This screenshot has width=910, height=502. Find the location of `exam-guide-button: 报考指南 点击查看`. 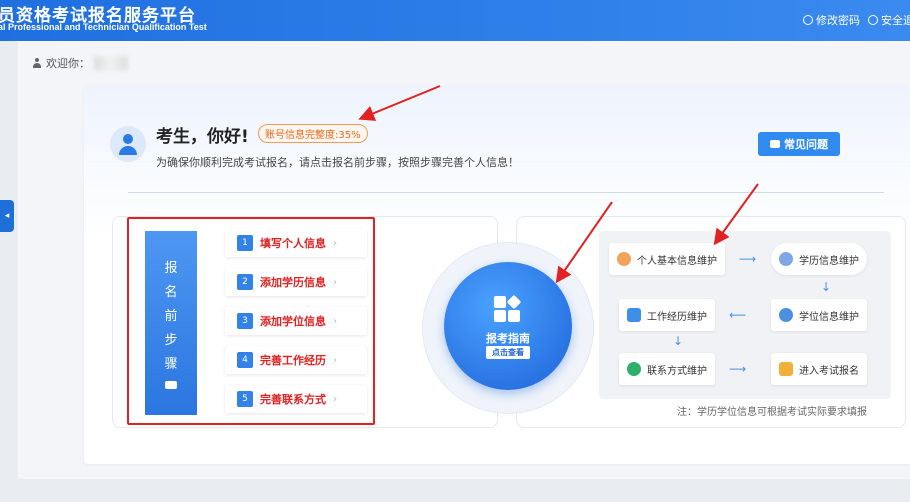

exam-guide-button: 报考指南 点击查看 is located at coordinates (508, 326).